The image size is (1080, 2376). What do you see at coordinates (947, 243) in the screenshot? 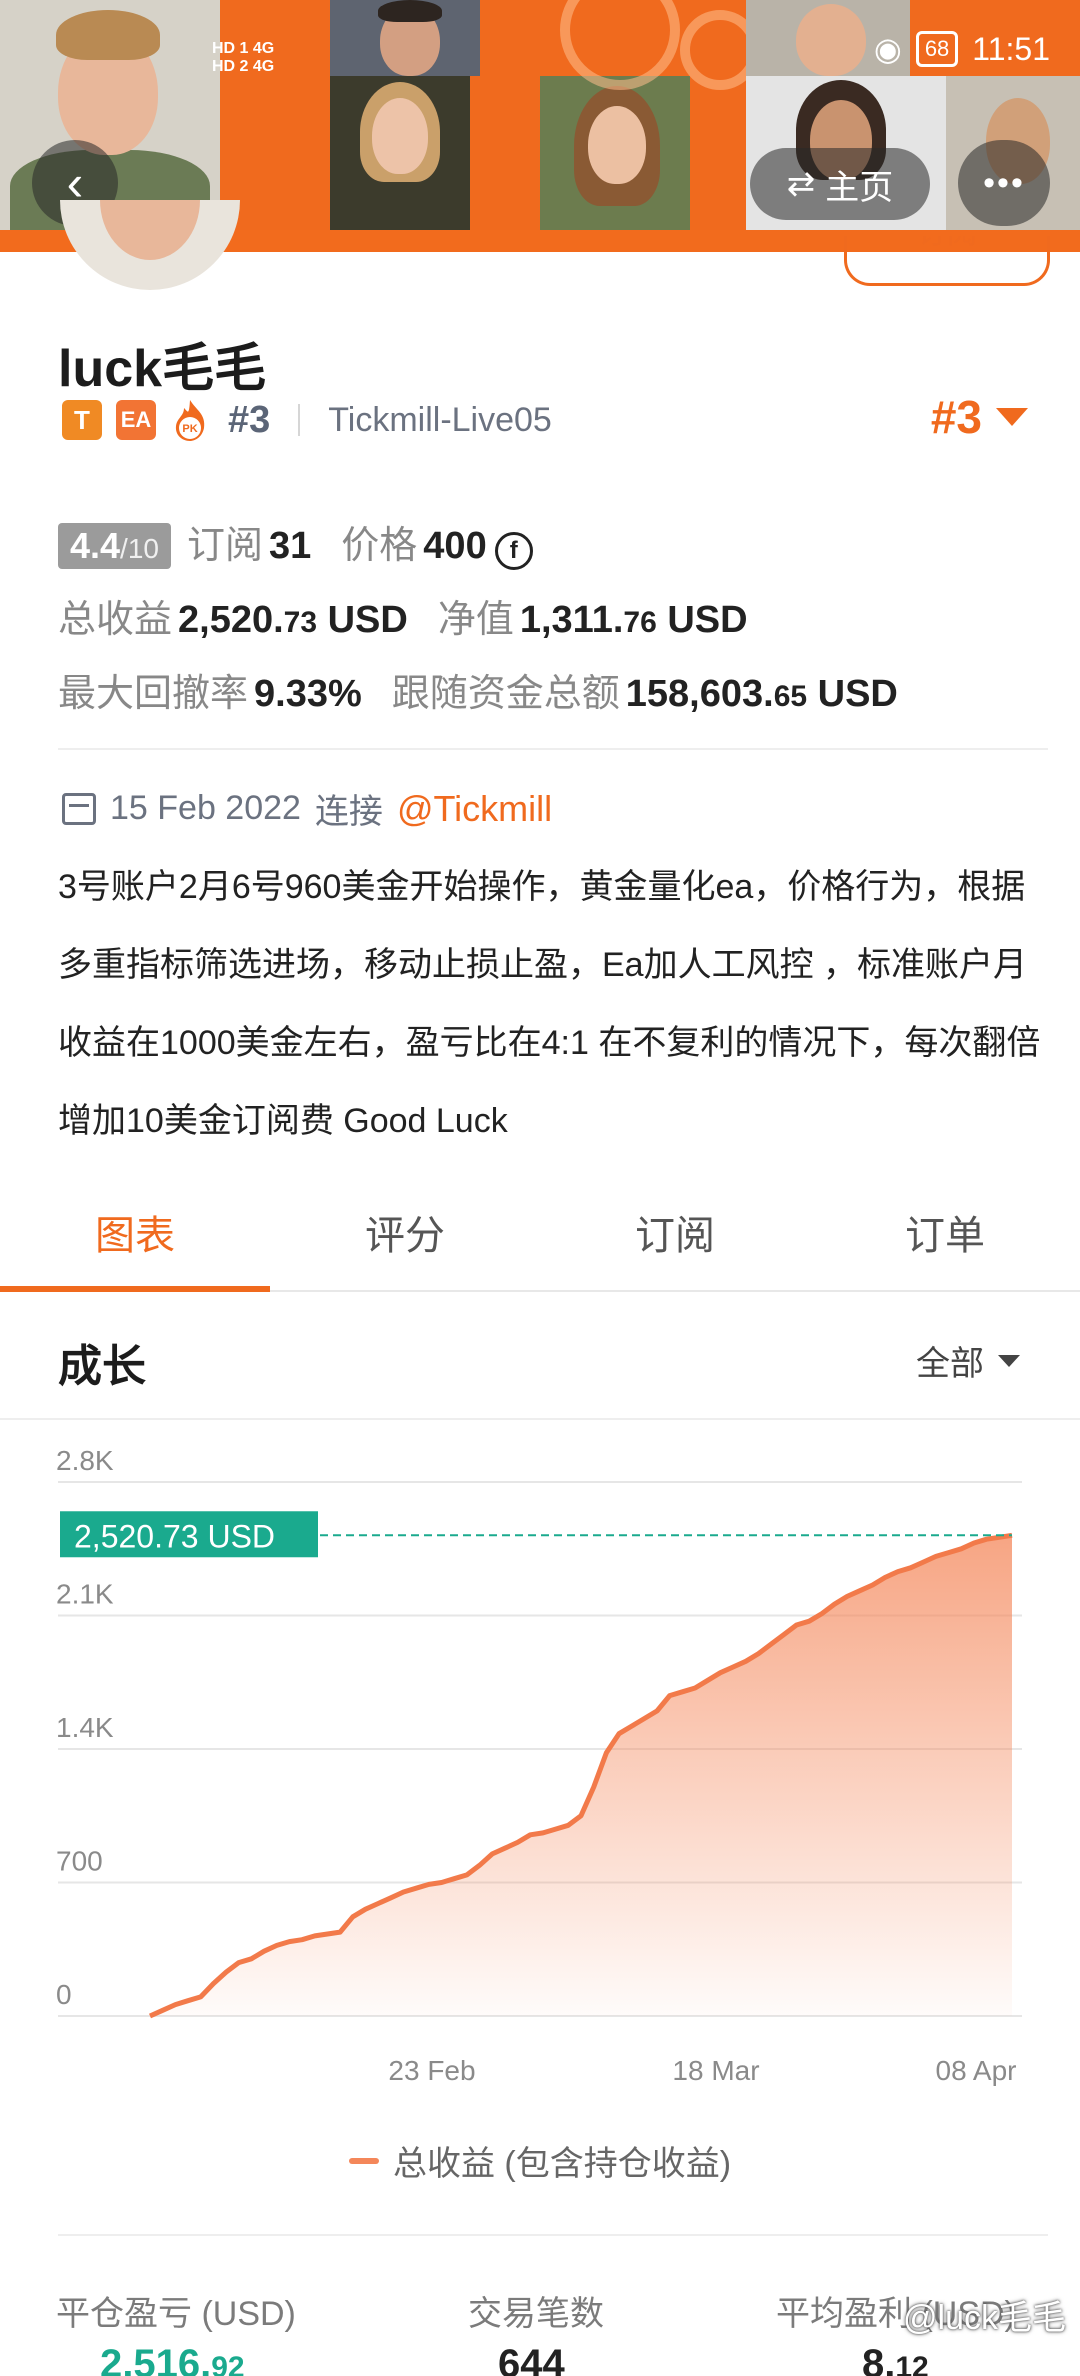
I see `subscribe-label: 订阅` at bounding box center [947, 243].